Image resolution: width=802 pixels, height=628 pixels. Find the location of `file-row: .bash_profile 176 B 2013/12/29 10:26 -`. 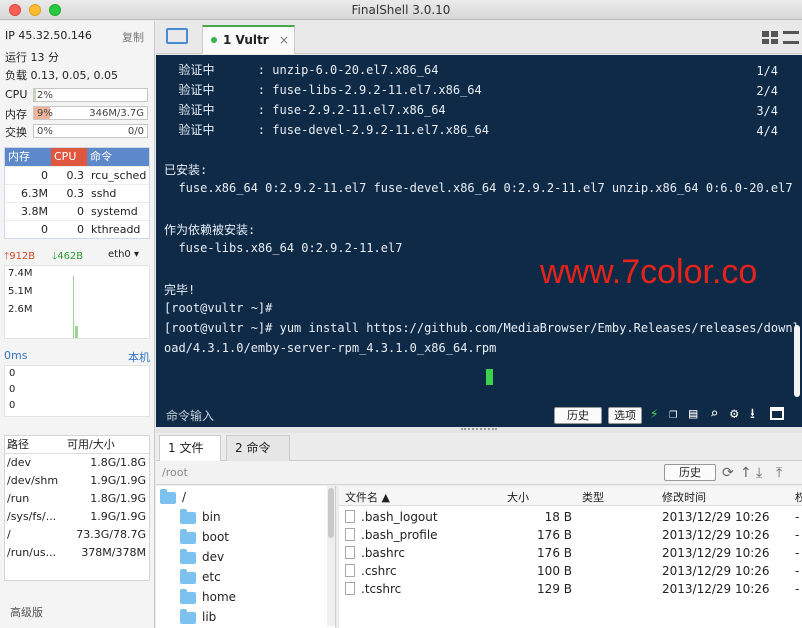

file-row: .bash_profile 176 B 2013/12/29 10:26 - is located at coordinates (570, 535).